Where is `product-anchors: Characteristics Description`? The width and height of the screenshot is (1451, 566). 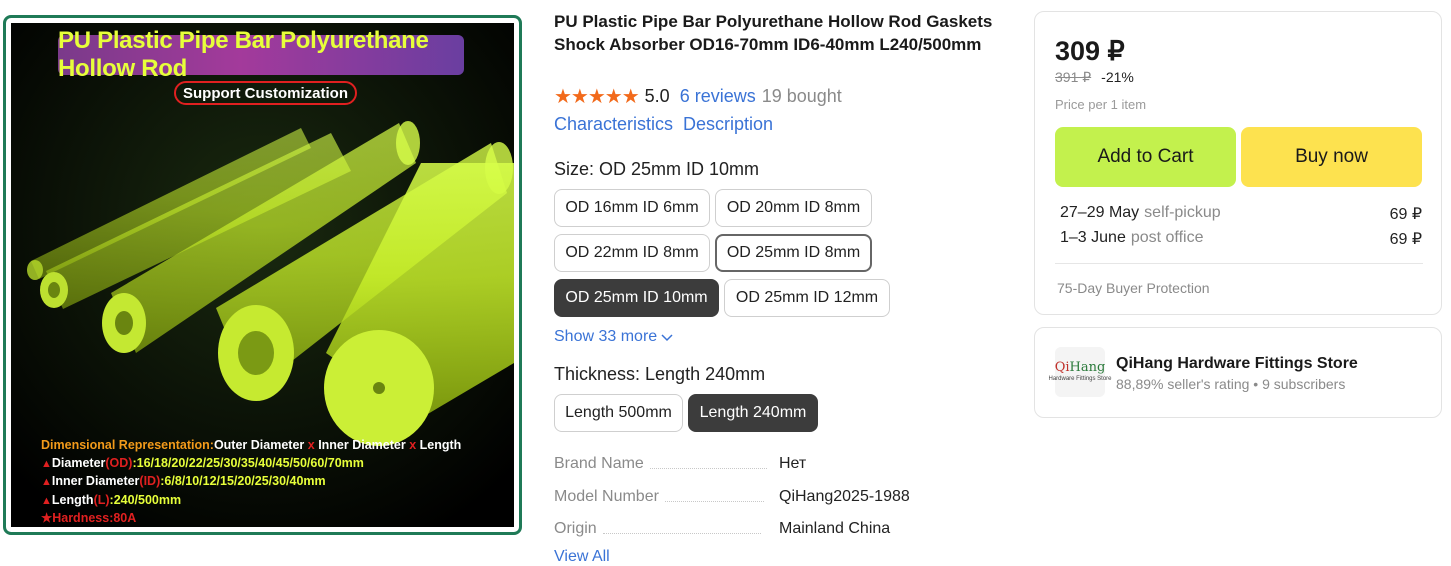
product-anchors: Characteristics Description is located at coordinates (663, 124).